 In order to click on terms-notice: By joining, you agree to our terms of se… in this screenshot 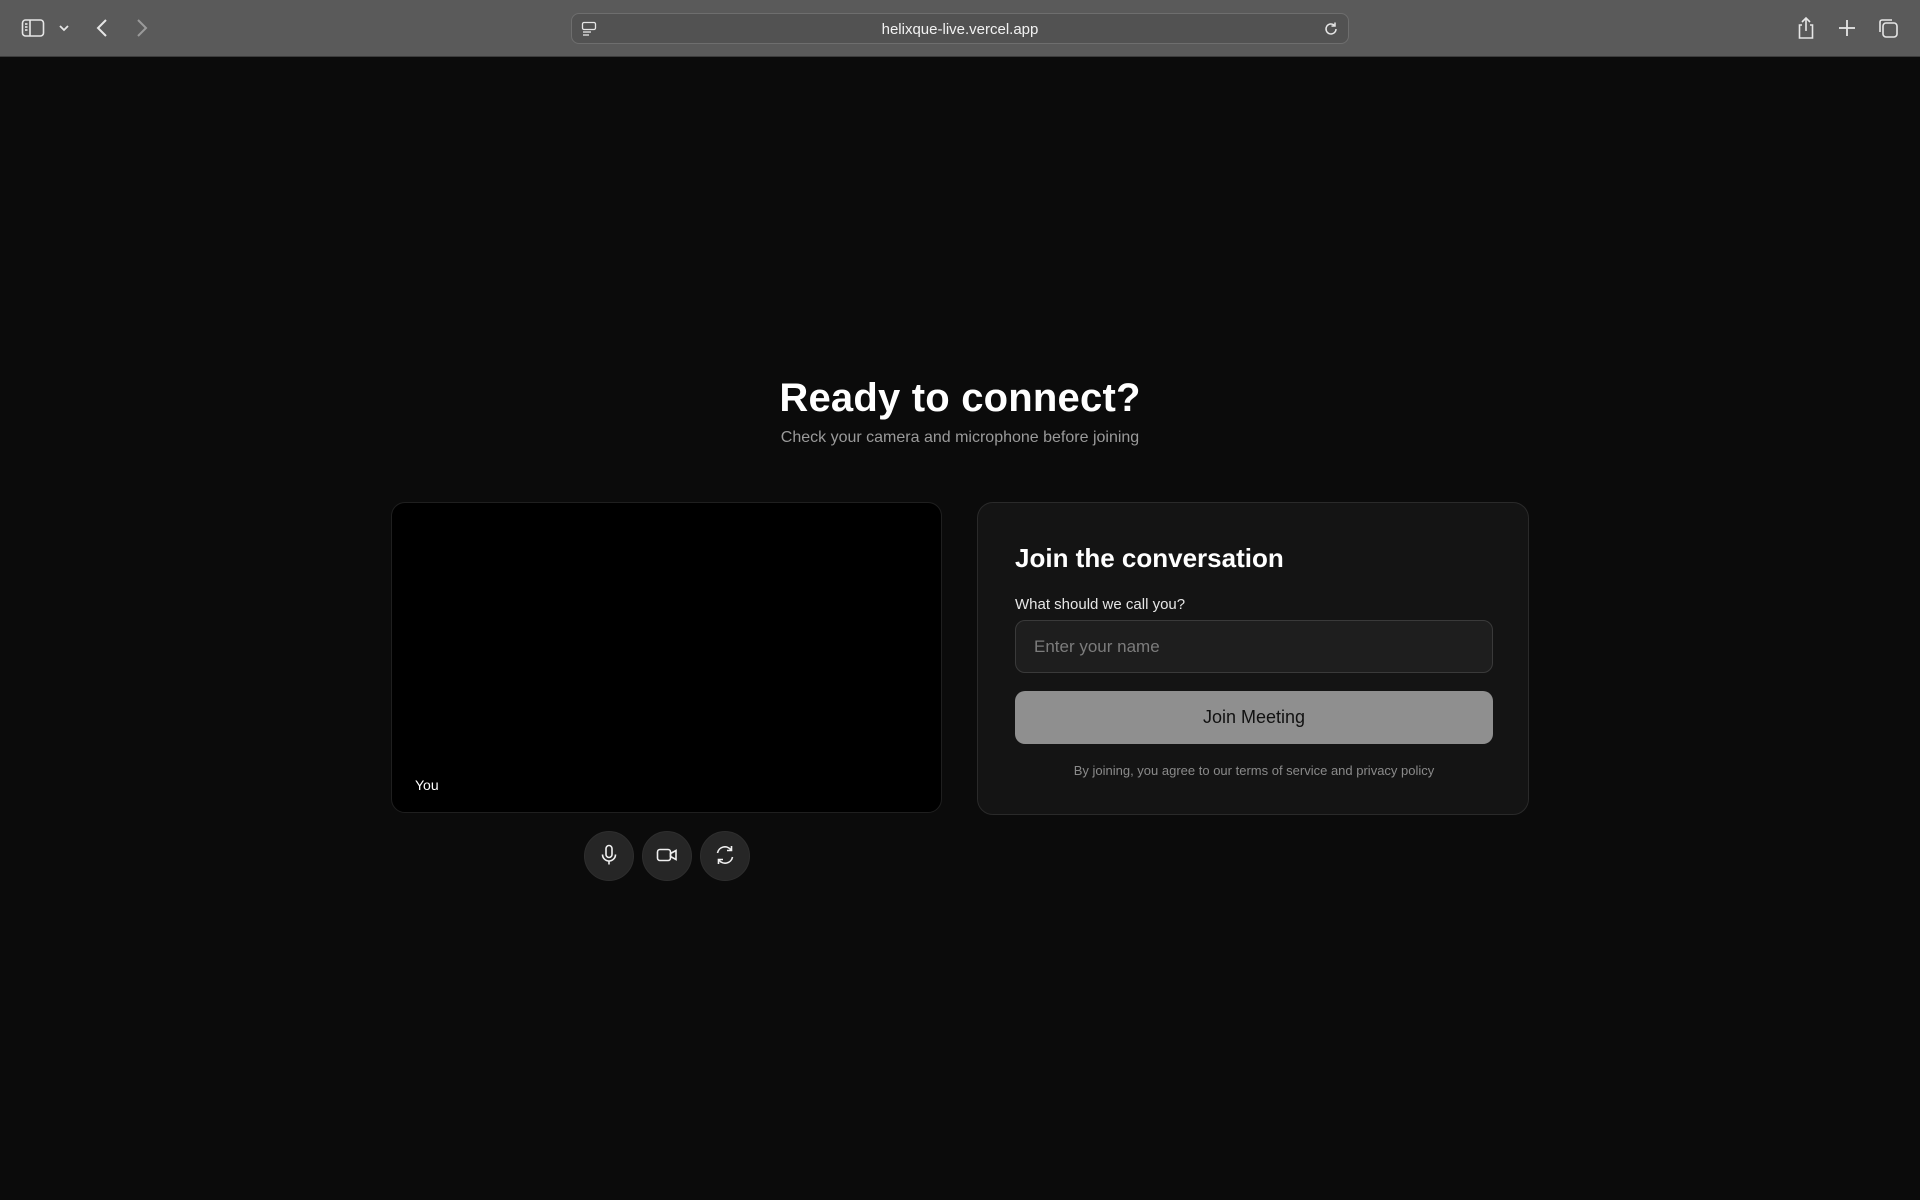, I will do `click(1254, 770)`.